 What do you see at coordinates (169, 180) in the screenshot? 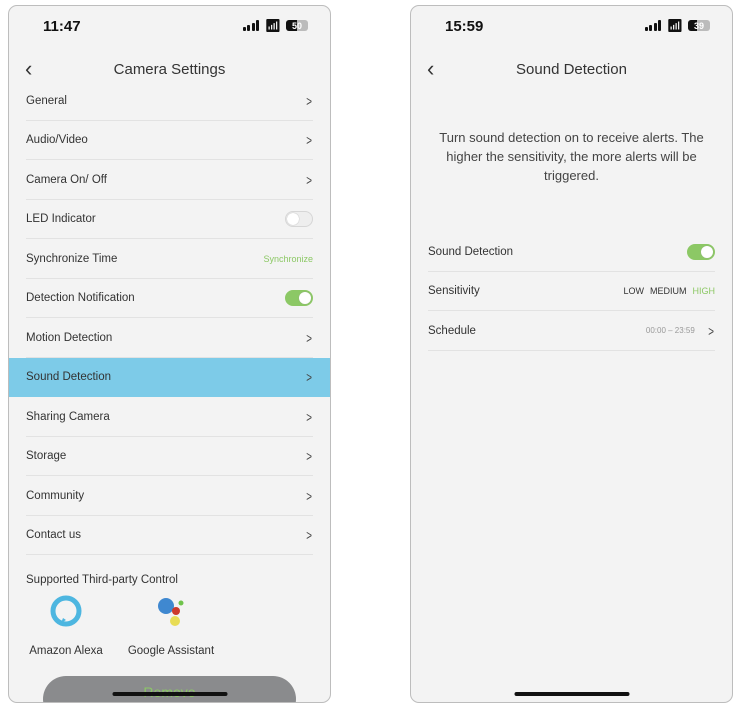
I see `settings-row-camera-on-off: Camera On/ Off >` at bounding box center [169, 180].